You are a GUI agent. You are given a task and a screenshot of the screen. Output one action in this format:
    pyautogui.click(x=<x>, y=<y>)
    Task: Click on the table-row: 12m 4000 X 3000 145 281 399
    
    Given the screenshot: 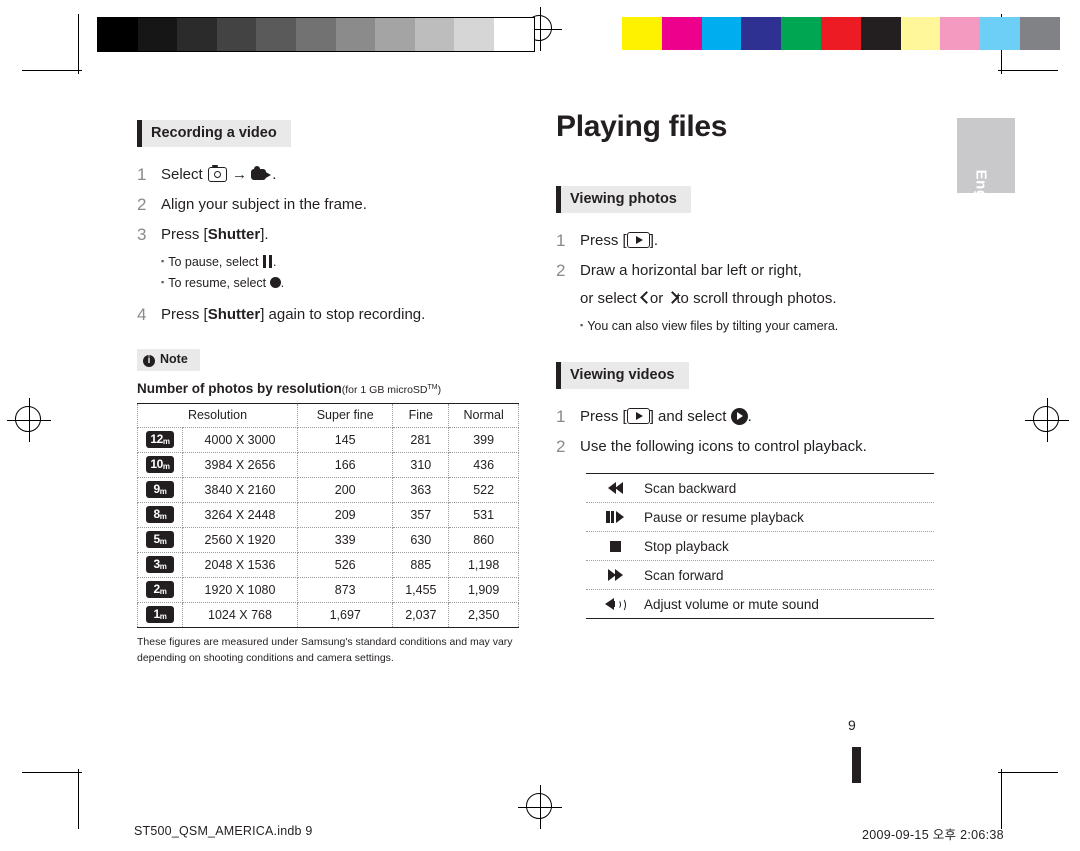 What is the action you would take?
    pyautogui.click(x=328, y=440)
    